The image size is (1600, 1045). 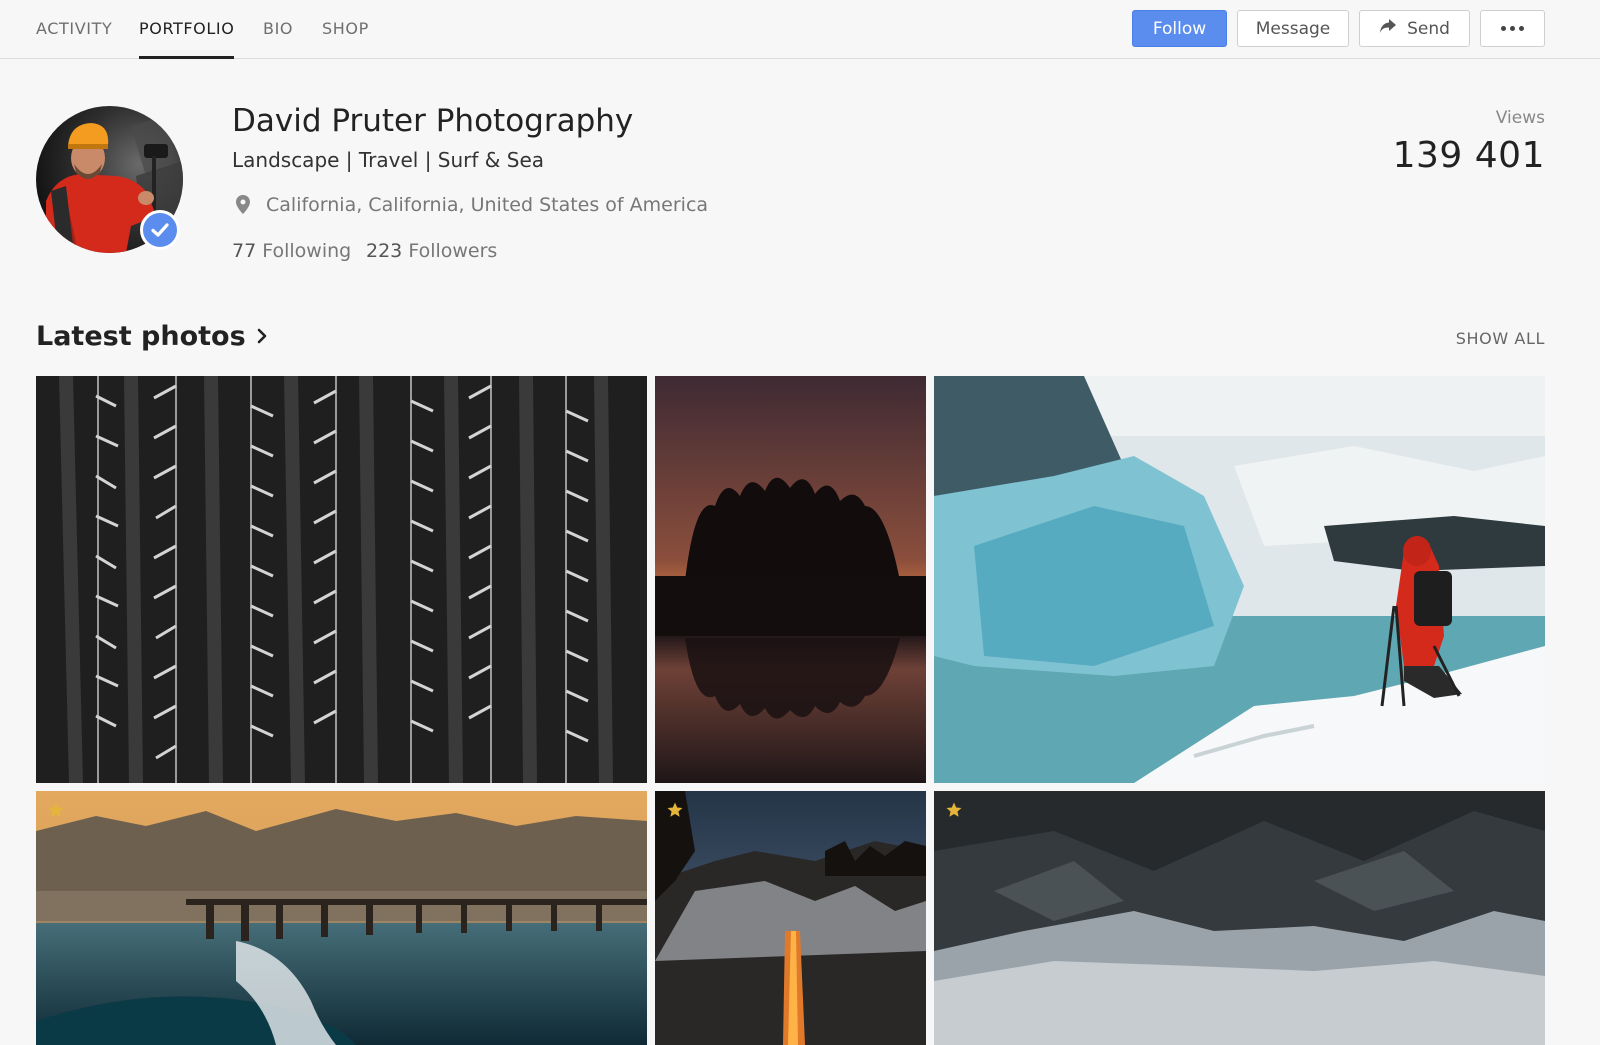 I want to click on followers-label: Followers, so click(x=453, y=251).